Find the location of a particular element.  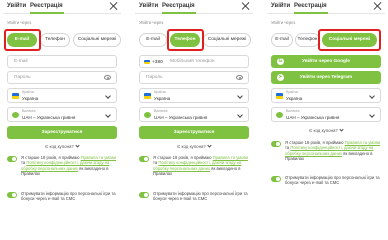

google-login-button: G Увійти через Google is located at coordinates (326, 61).